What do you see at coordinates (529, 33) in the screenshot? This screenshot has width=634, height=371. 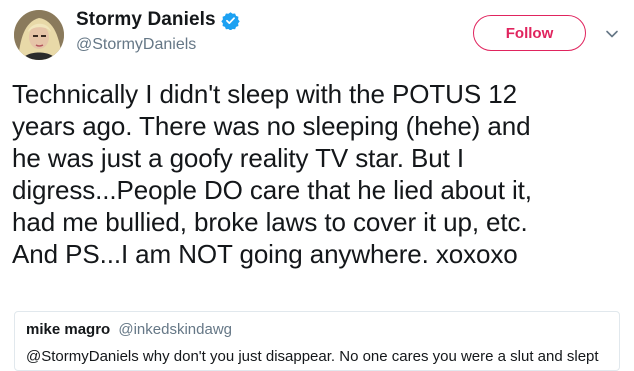 I see `follow-button: Follow` at bounding box center [529, 33].